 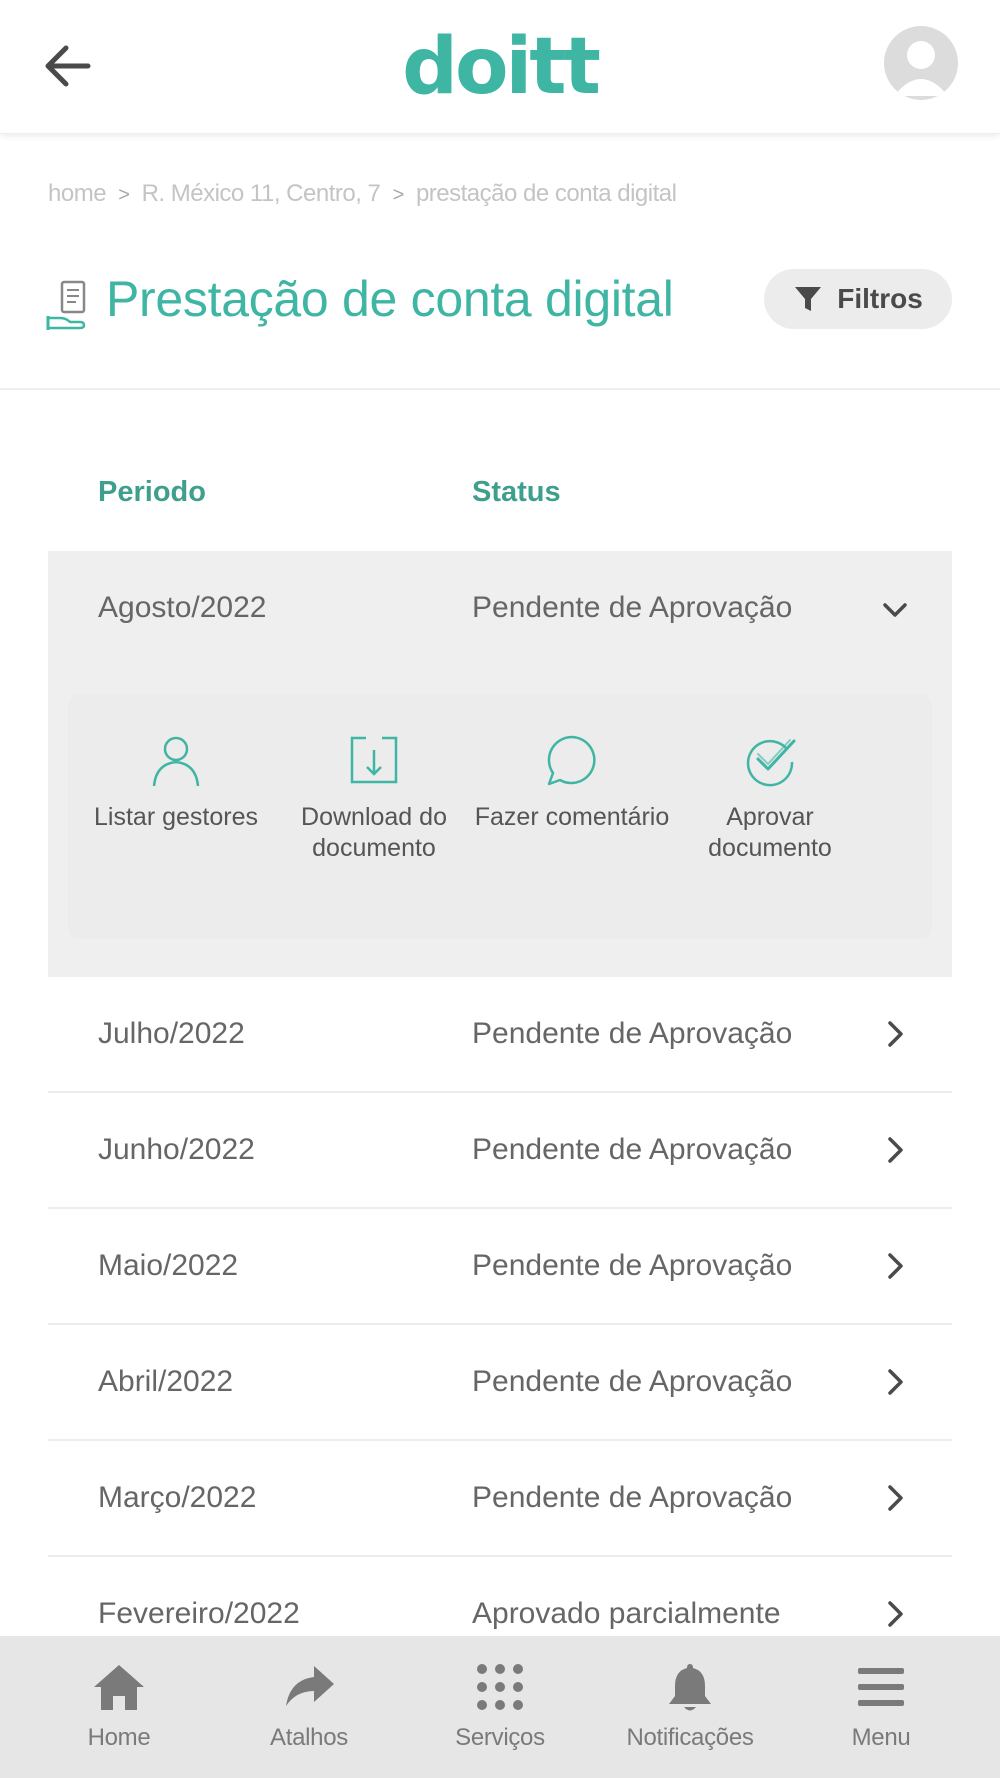 I want to click on row-period: Julho/2022, so click(x=171, y=1033).